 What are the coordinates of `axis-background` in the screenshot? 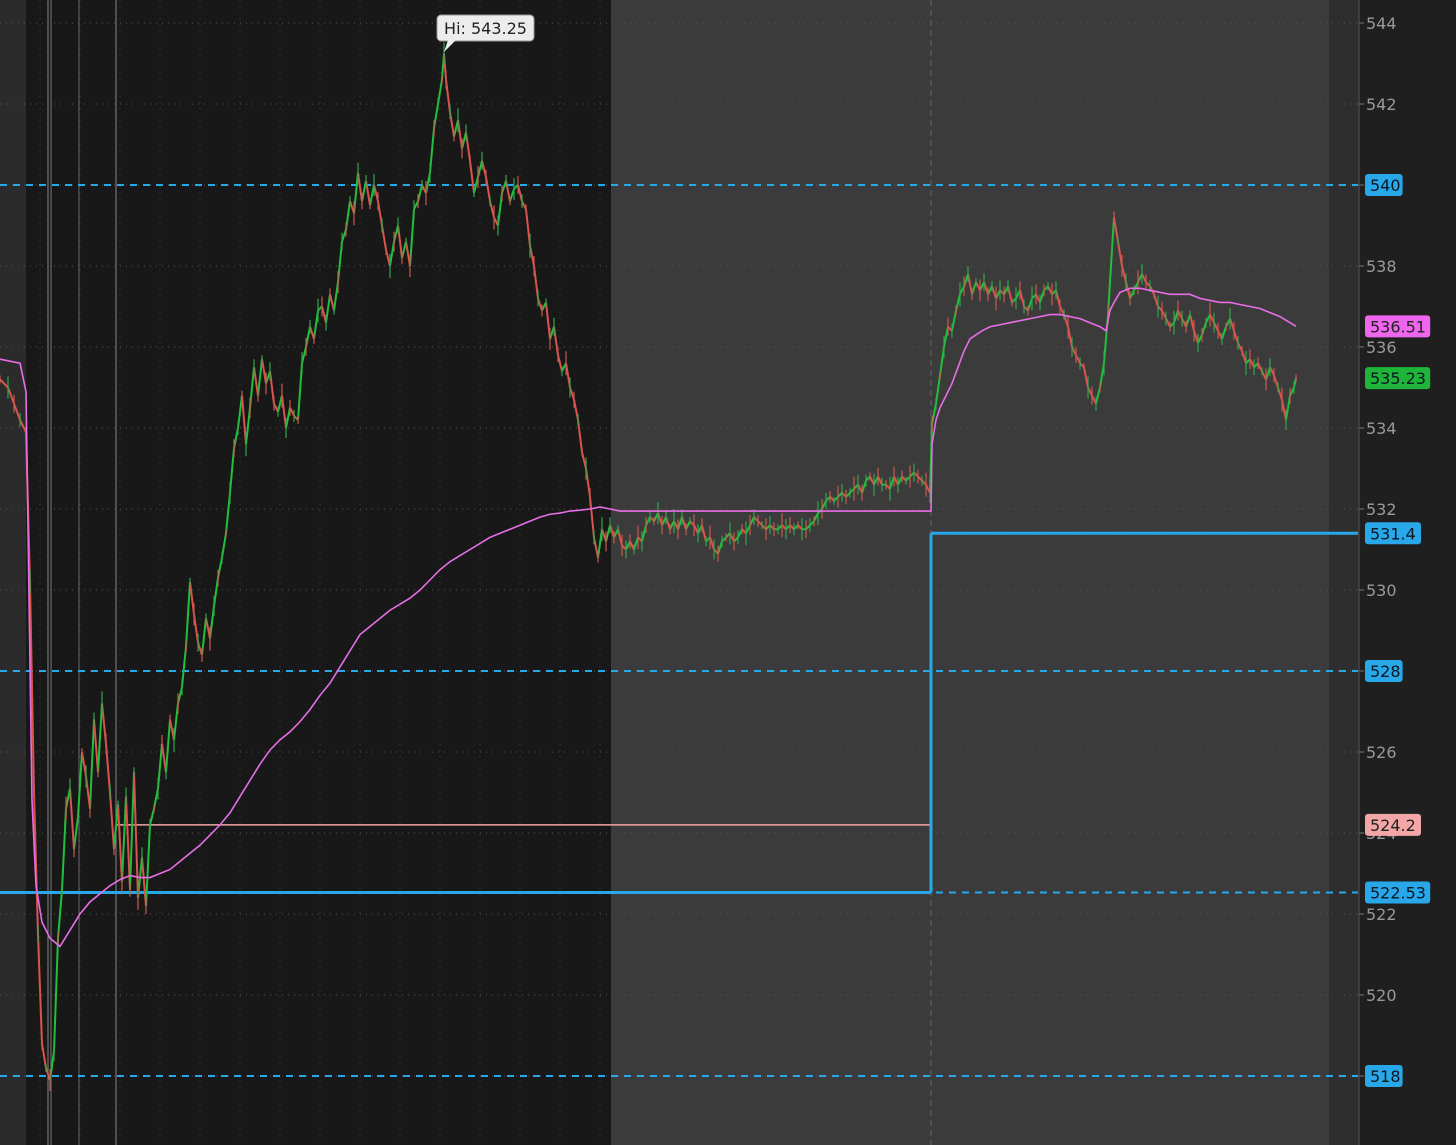 It's located at (1407, 572).